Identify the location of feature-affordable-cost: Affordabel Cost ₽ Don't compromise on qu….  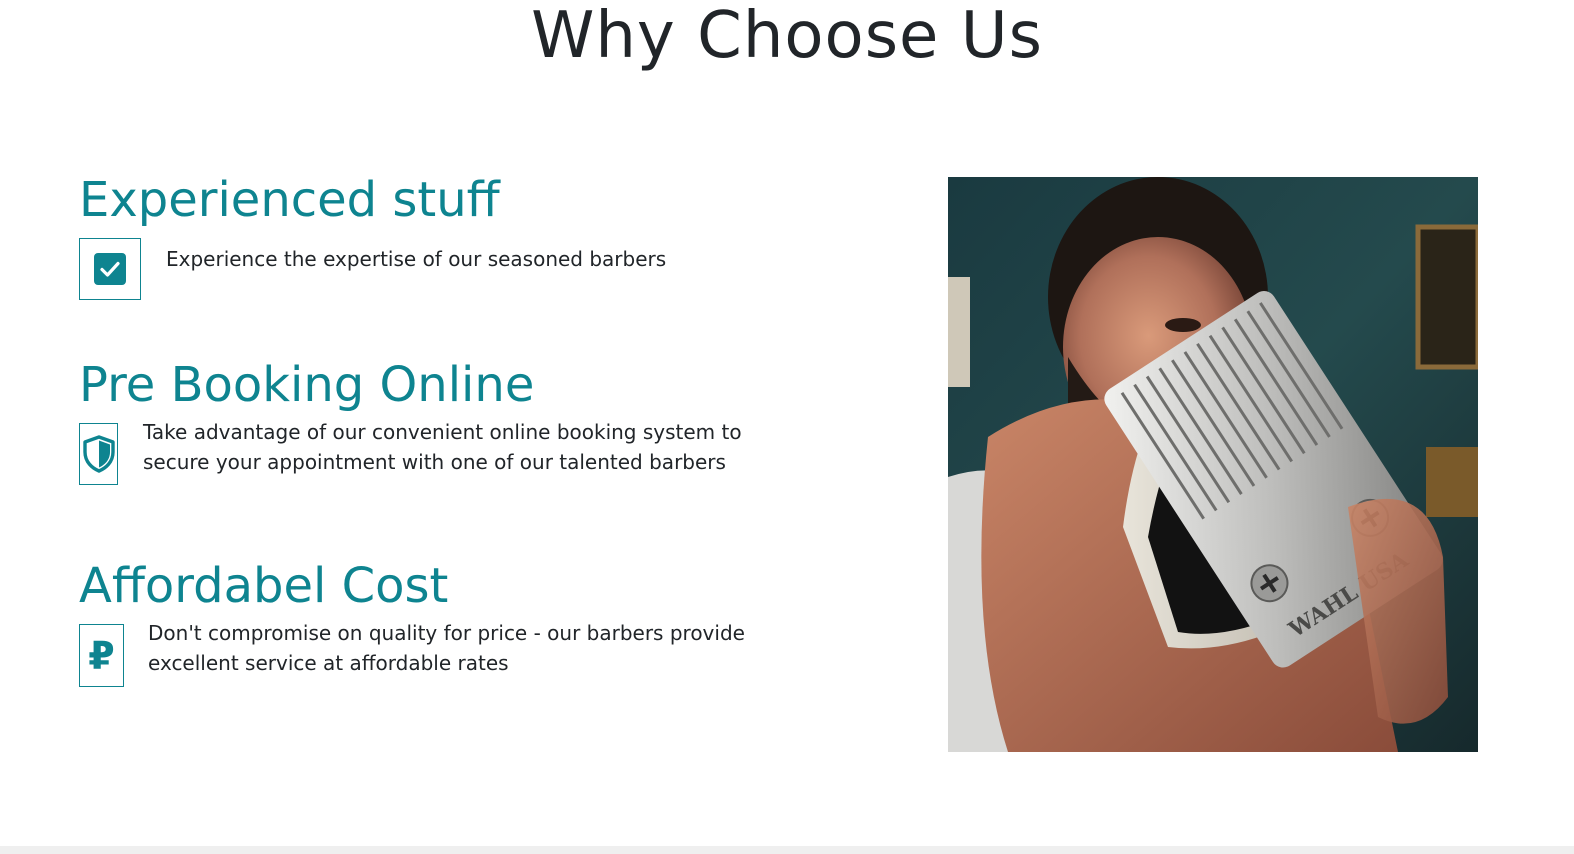
(439, 622).